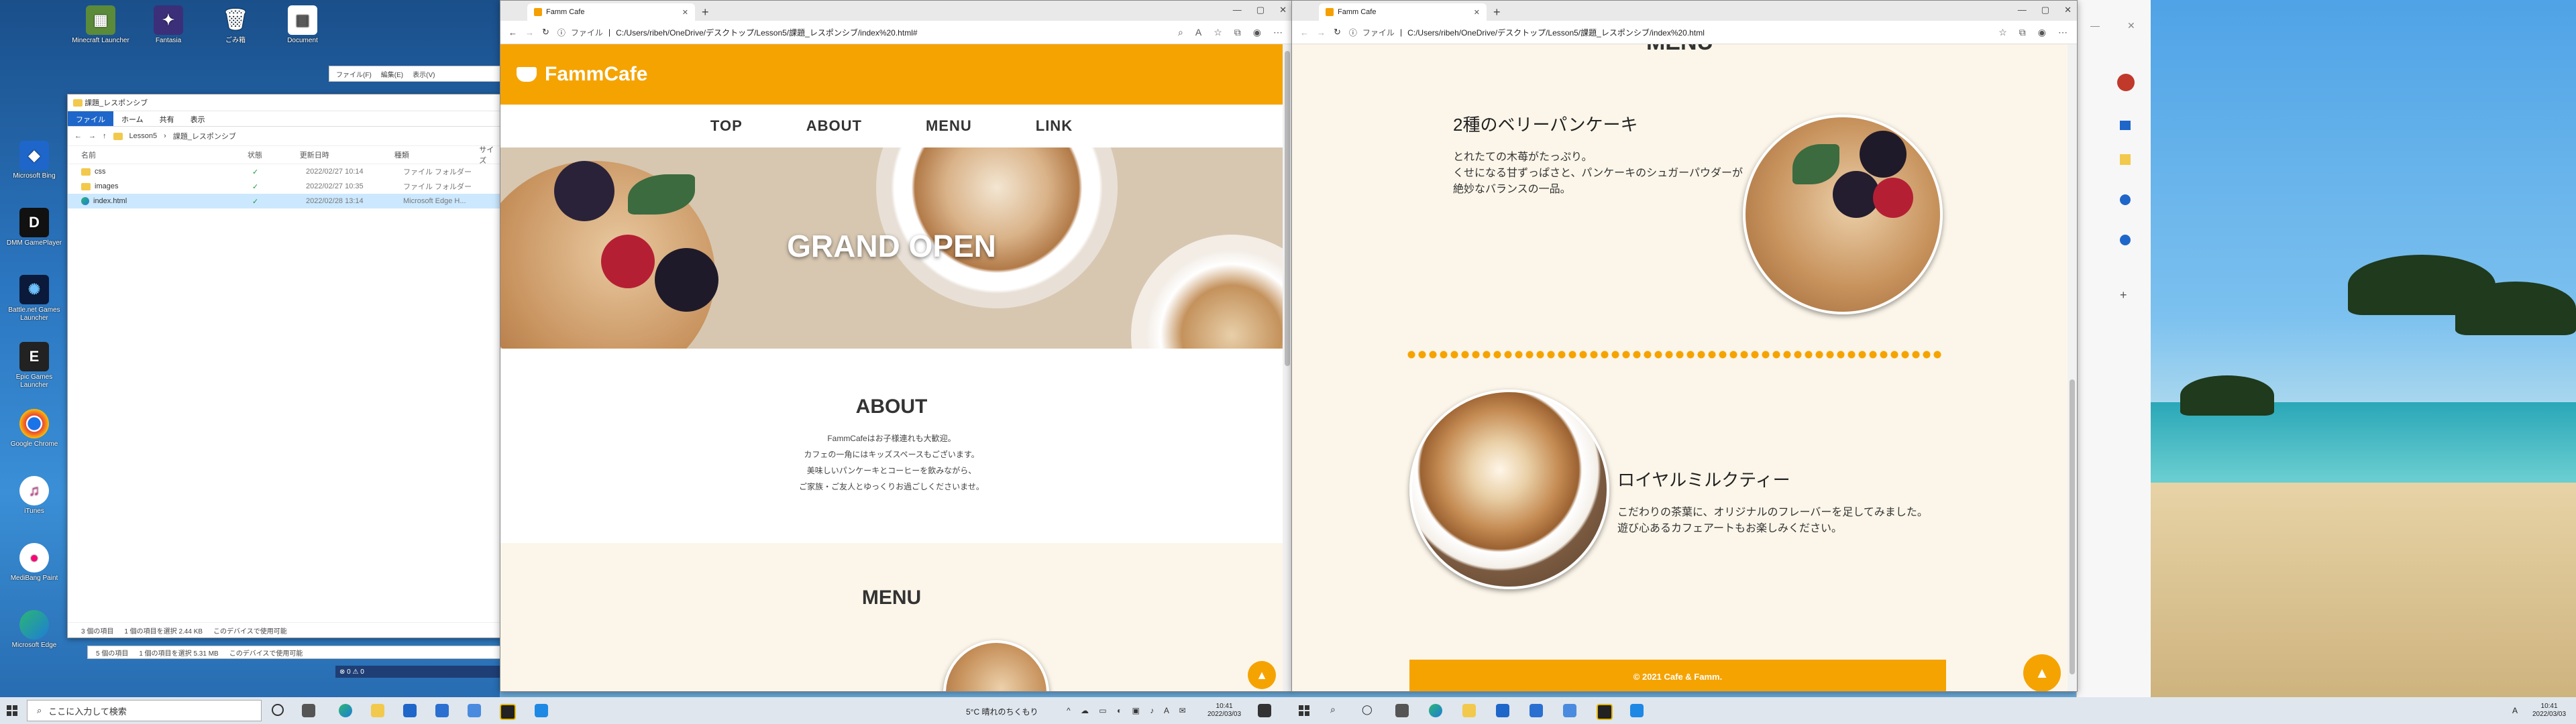  What do you see at coordinates (34, 298) in the screenshot?
I see `desktop-icon-battlenet: ✺ Battle.net Games Launcher` at bounding box center [34, 298].